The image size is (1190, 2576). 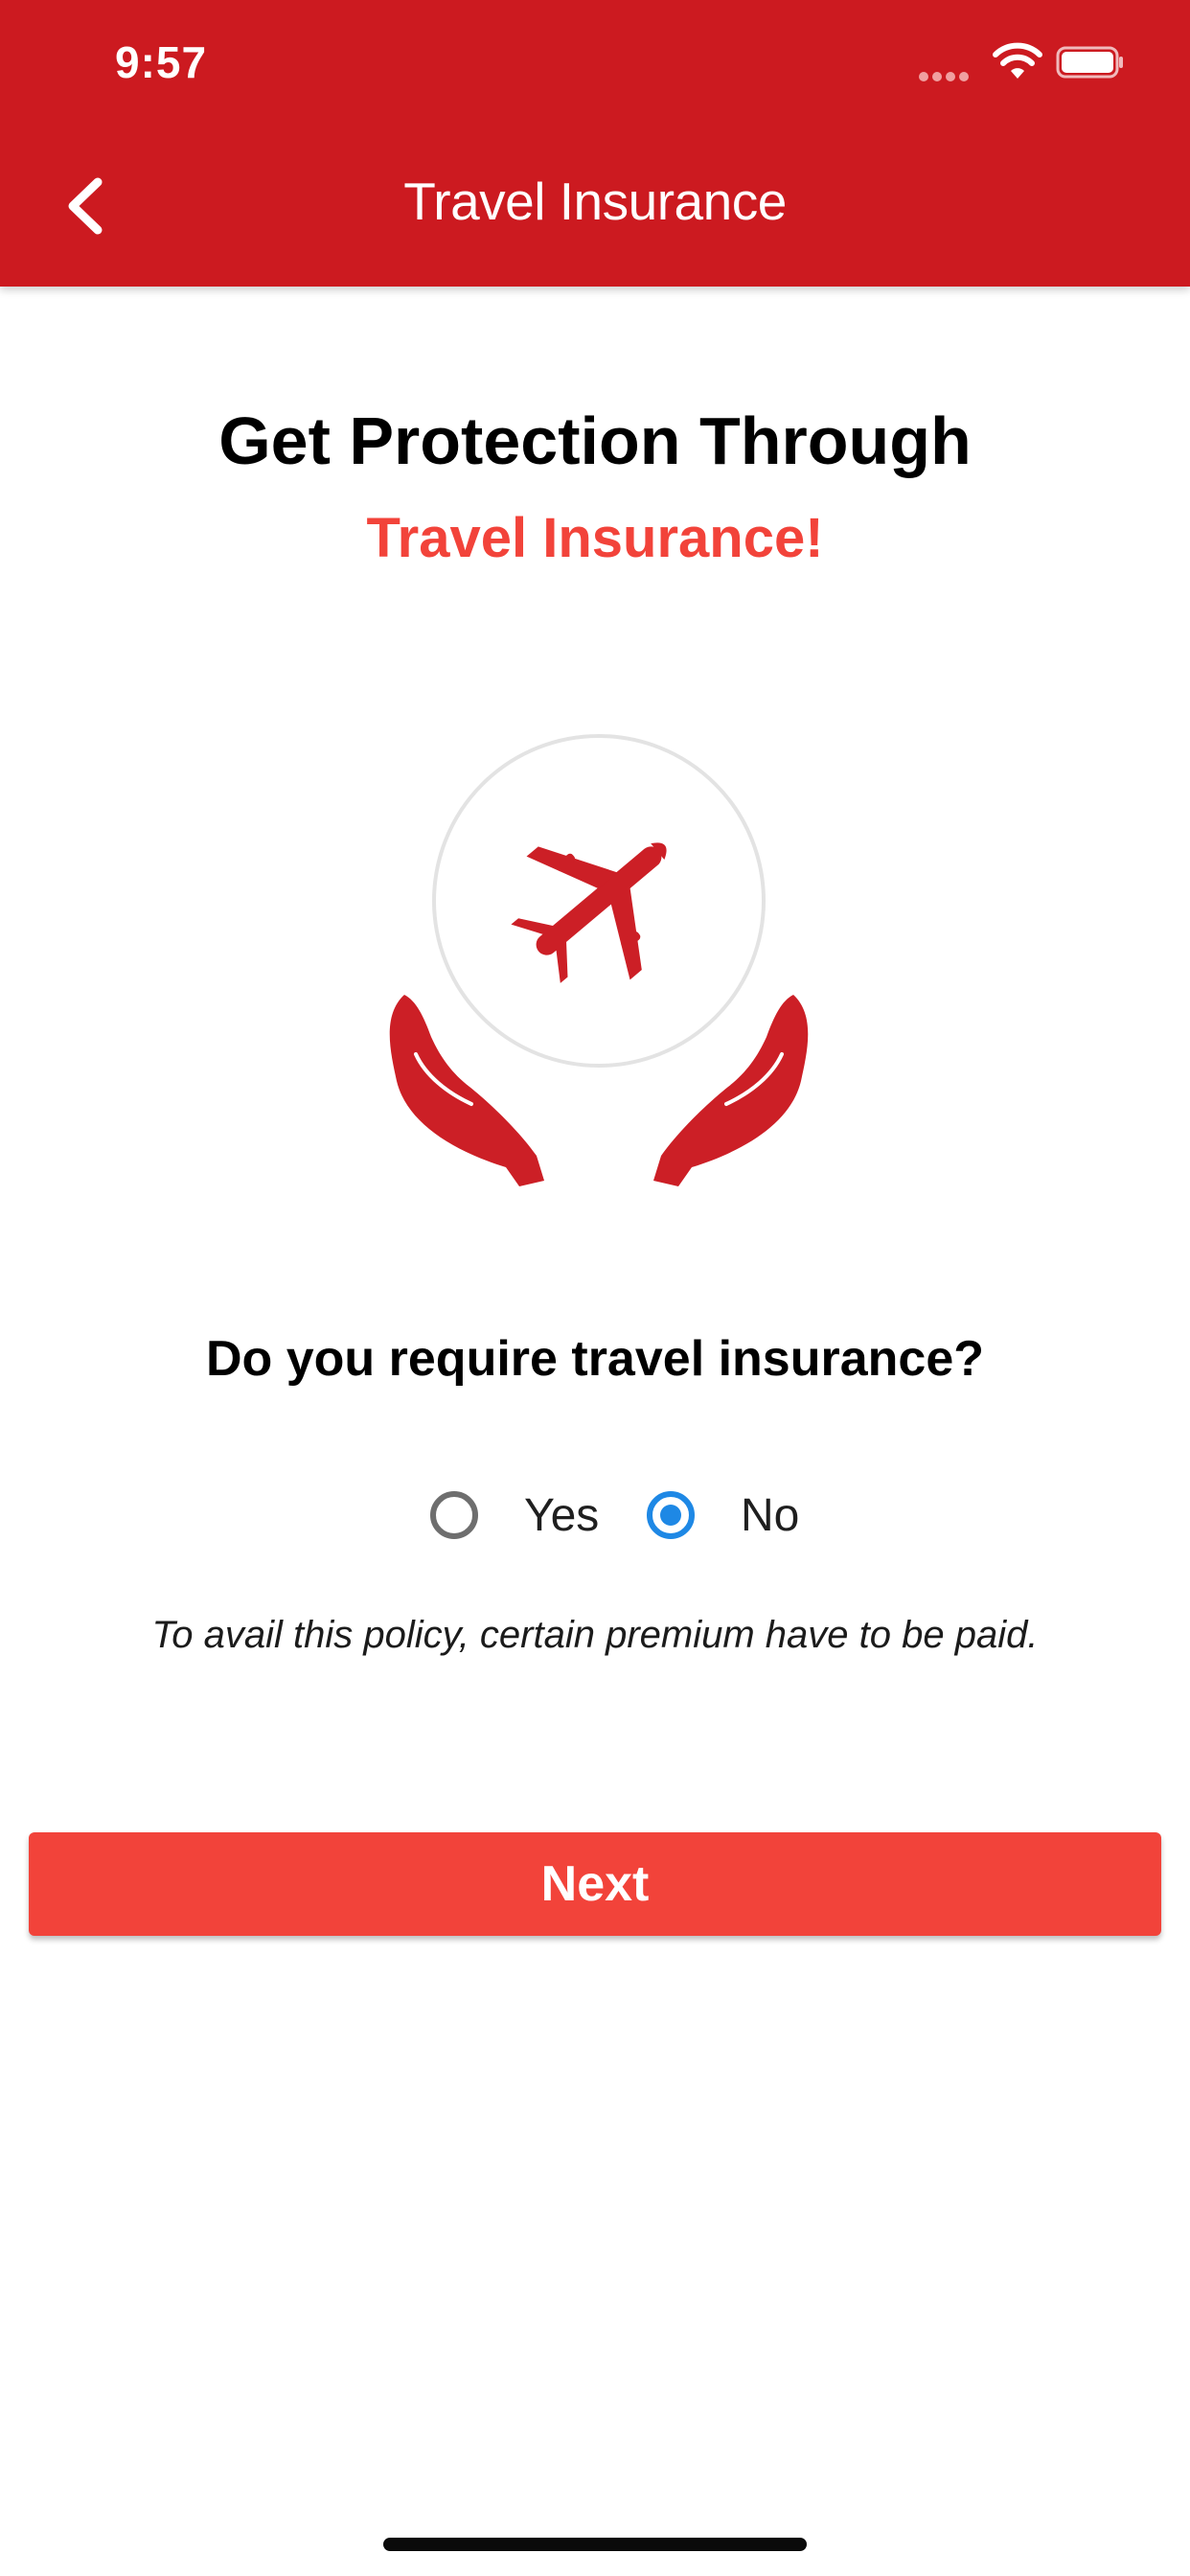 What do you see at coordinates (723, 1515) in the screenshot?
I see `radio-option-no: No` at bounding box center [723, 1515].